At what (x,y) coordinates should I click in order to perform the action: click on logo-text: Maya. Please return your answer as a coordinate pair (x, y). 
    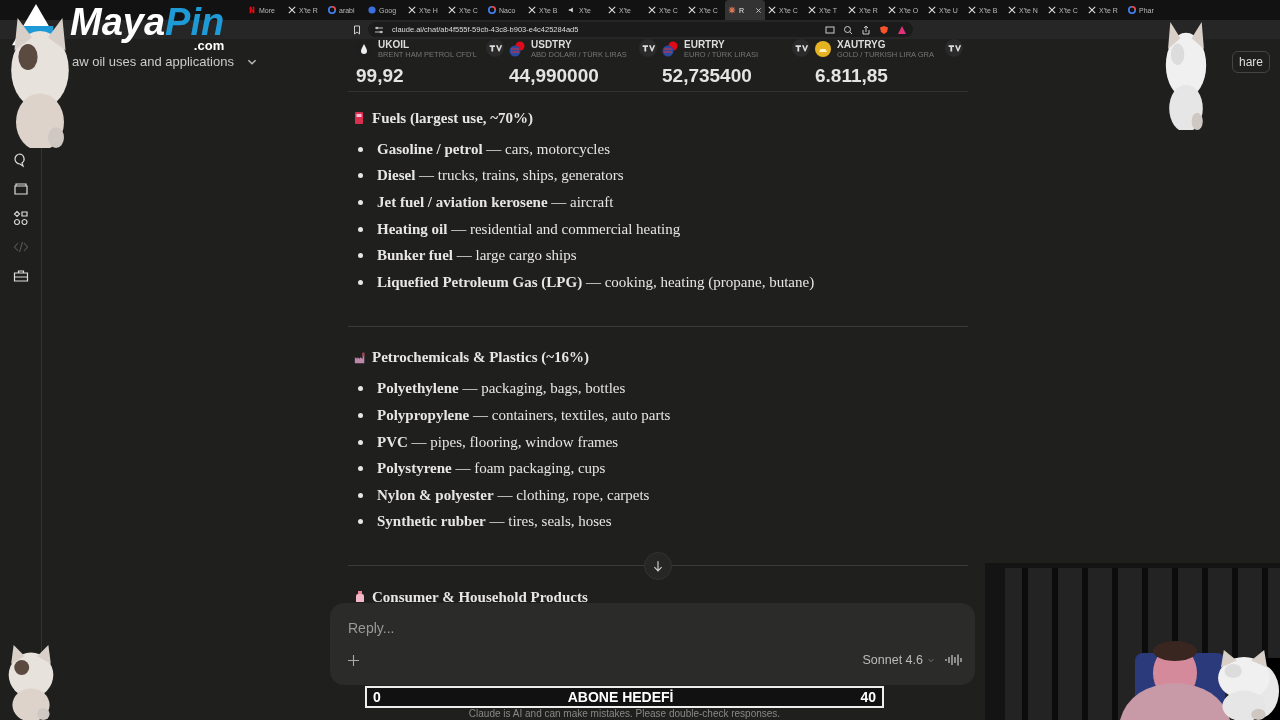
    Looking at the image, I should click on (118, 22).